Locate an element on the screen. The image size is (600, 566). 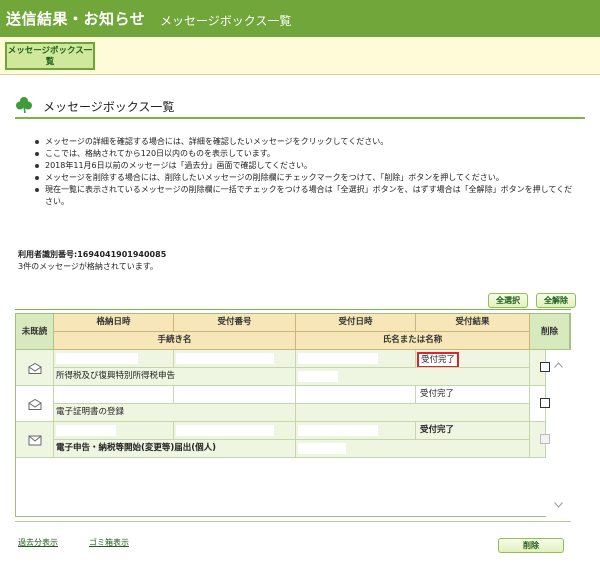
app-title: 送信結果・お知らせ is located at coordinates (76, 19).